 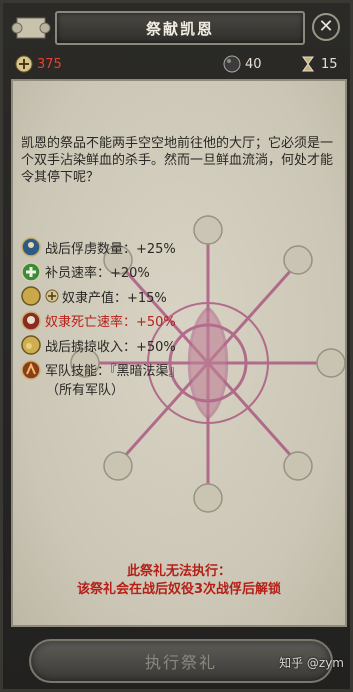 What do you see at coordinates (31, 320) in the screenshot?
I see `skull-icon` at bounding box center [31, 320].